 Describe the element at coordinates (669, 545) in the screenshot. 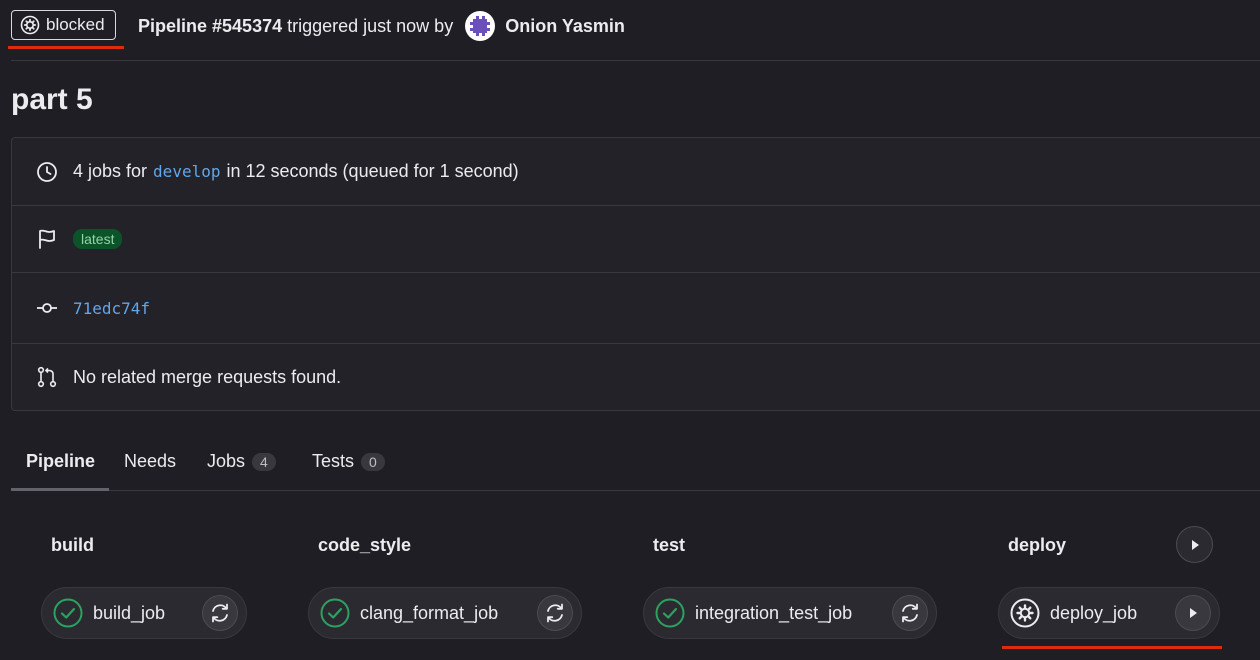

I see `stage-title-test: test` at that location.